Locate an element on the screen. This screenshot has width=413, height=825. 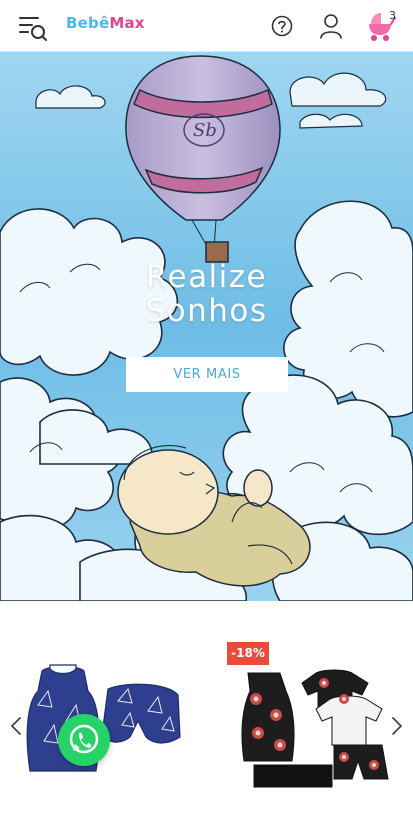
logo-text-max: Max is located at coordinates (127, 23).